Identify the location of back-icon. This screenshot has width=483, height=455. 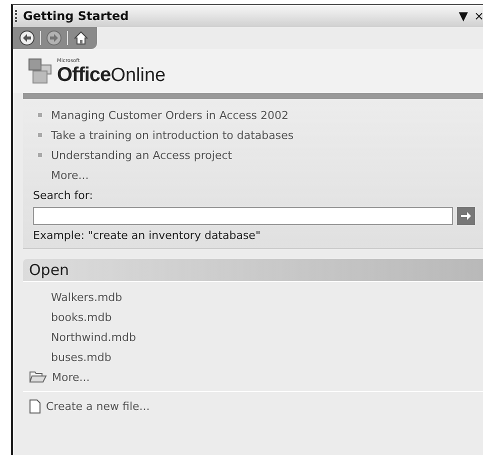
(27, 38).